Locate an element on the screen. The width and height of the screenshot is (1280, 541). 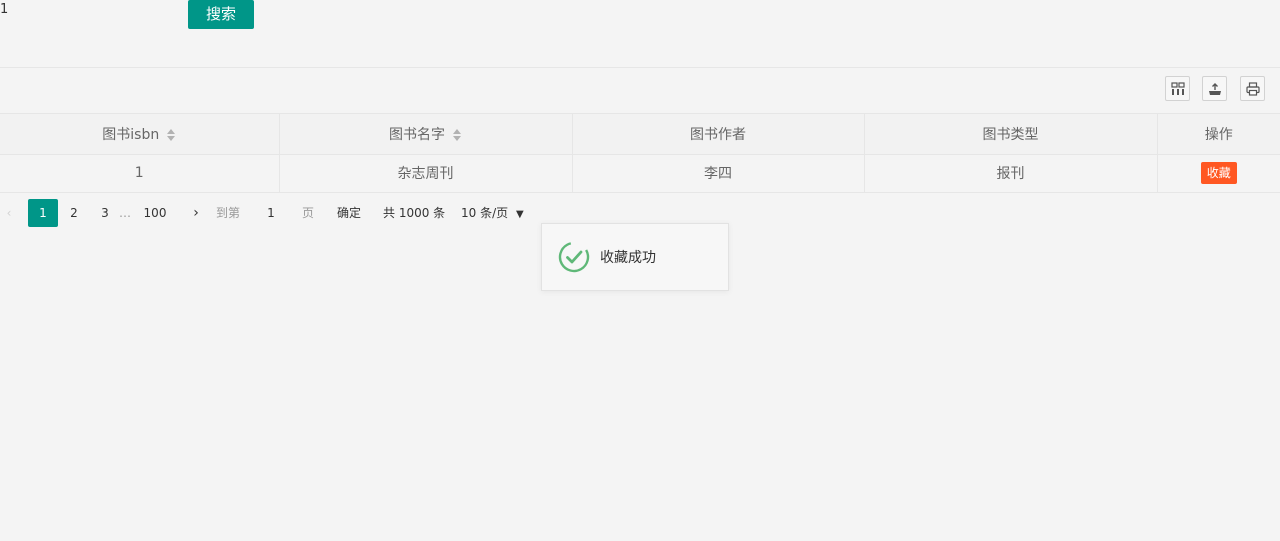
header-isbn-label: 图书isbn is located at coordinates (131, 134).